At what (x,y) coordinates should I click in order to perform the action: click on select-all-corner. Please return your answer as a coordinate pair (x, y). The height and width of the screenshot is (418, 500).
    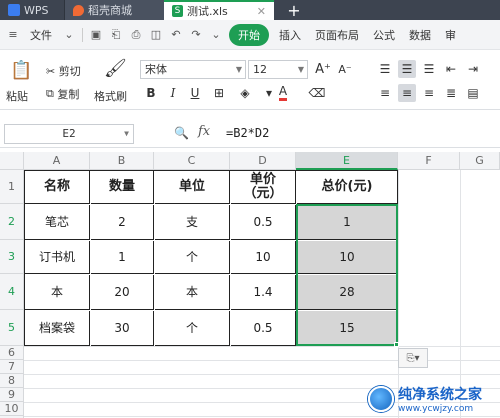
    Looking at the image, I should click on (12, 161).